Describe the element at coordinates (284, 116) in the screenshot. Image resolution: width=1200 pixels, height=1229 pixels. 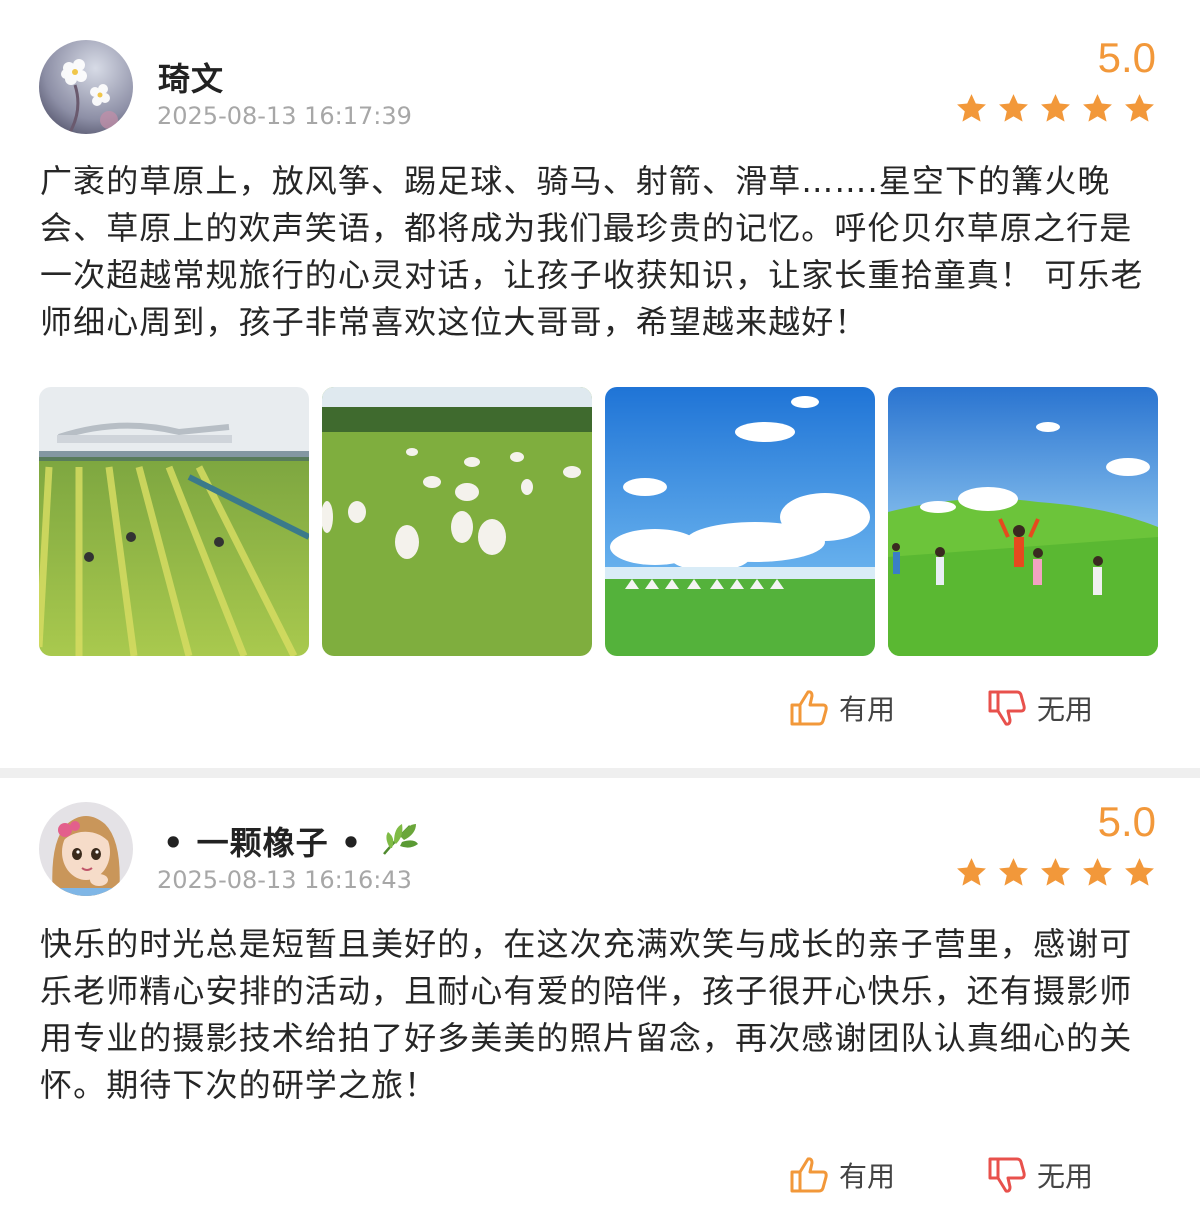
I see `review-timestamp: 2025-08-13 16:17:39` at that location.